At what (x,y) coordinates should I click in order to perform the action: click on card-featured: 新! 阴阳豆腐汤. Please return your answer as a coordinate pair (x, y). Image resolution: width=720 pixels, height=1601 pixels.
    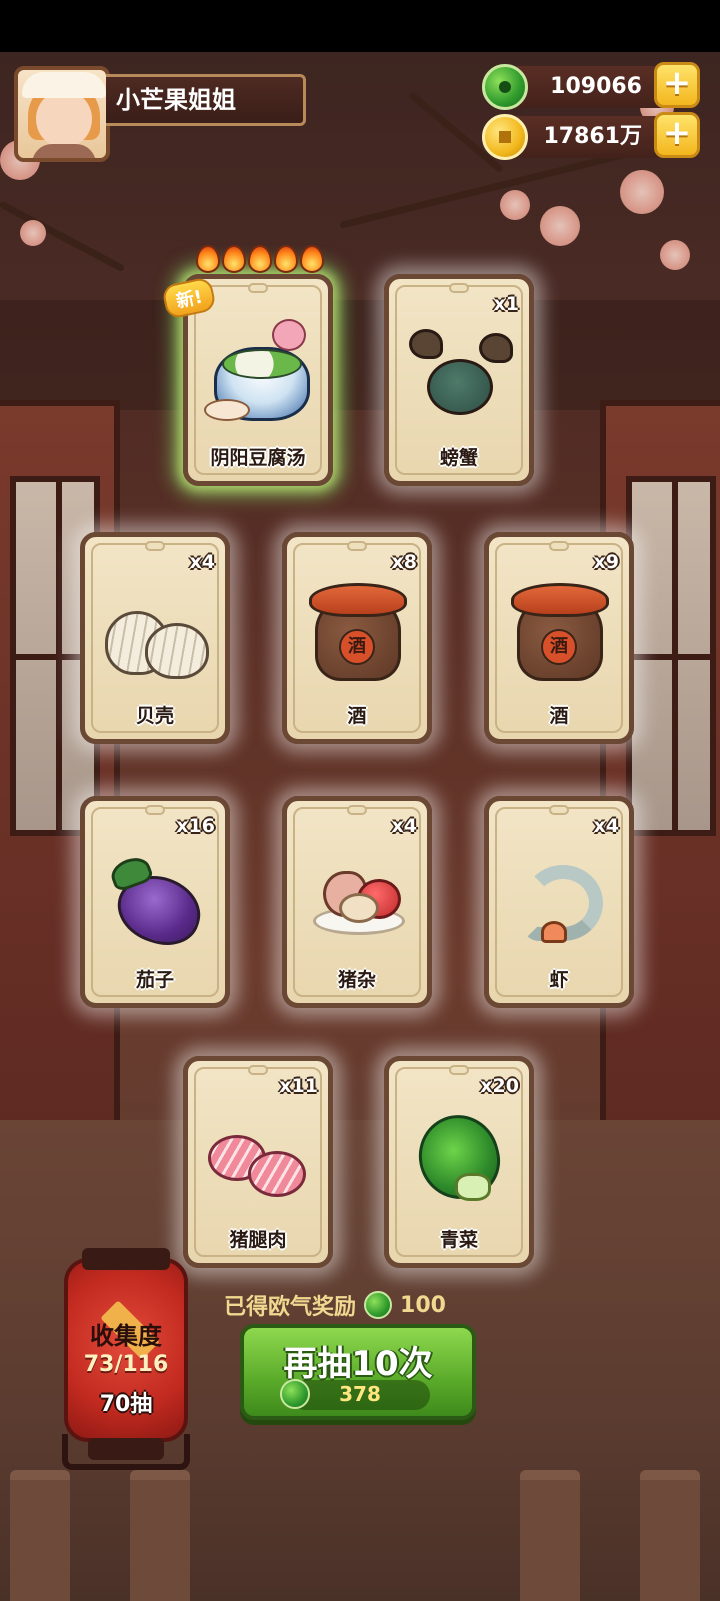
    Looking at the image, I should click on (247, 365).